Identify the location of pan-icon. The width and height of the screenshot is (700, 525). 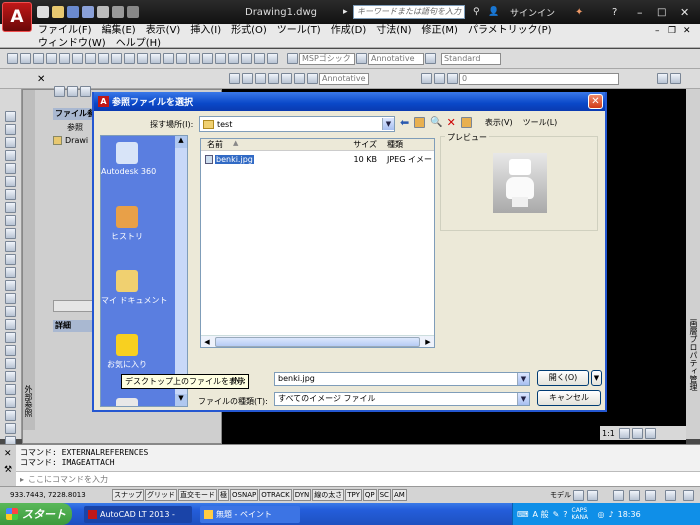
(155, 58).